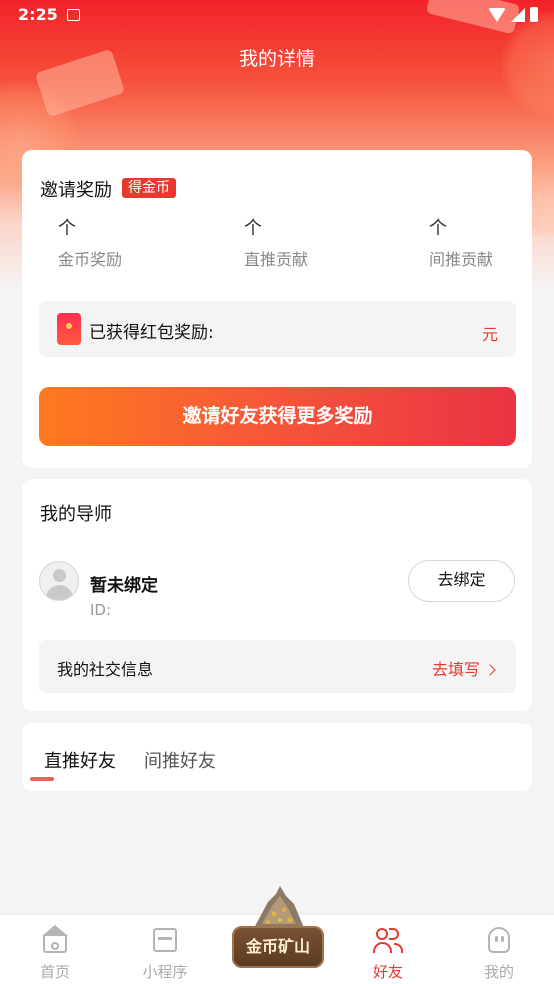 Image resolution: width=554 pixels, height=984 pixels. What do you see at coordinates (489, 334) in the screenshot?
I see `red-packet-unit: 元` at bounding box center [489, 334].